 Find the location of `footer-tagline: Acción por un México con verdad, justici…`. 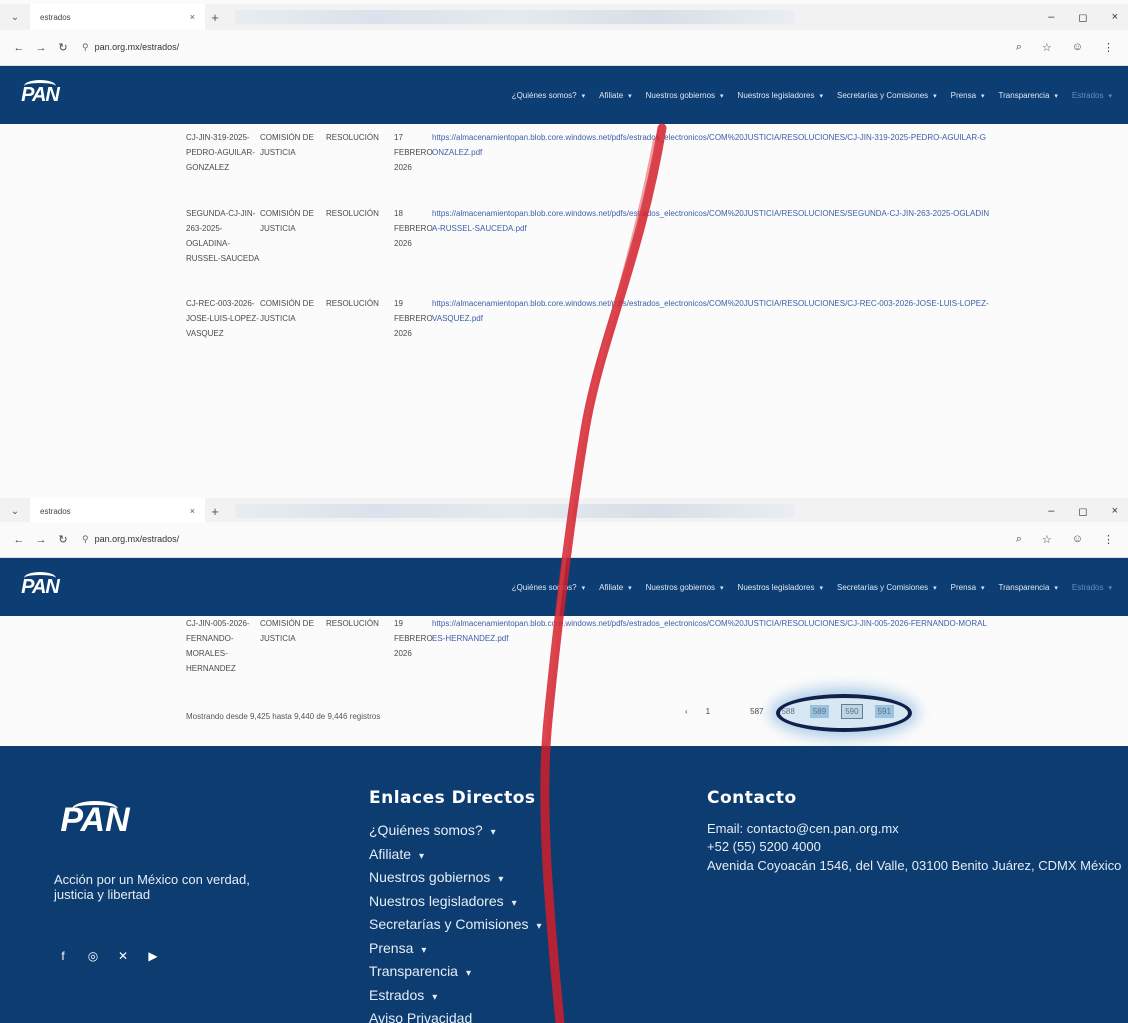

footer-tagline: Acción por un México con verdad, justici… is located at coordinates (152, 887).